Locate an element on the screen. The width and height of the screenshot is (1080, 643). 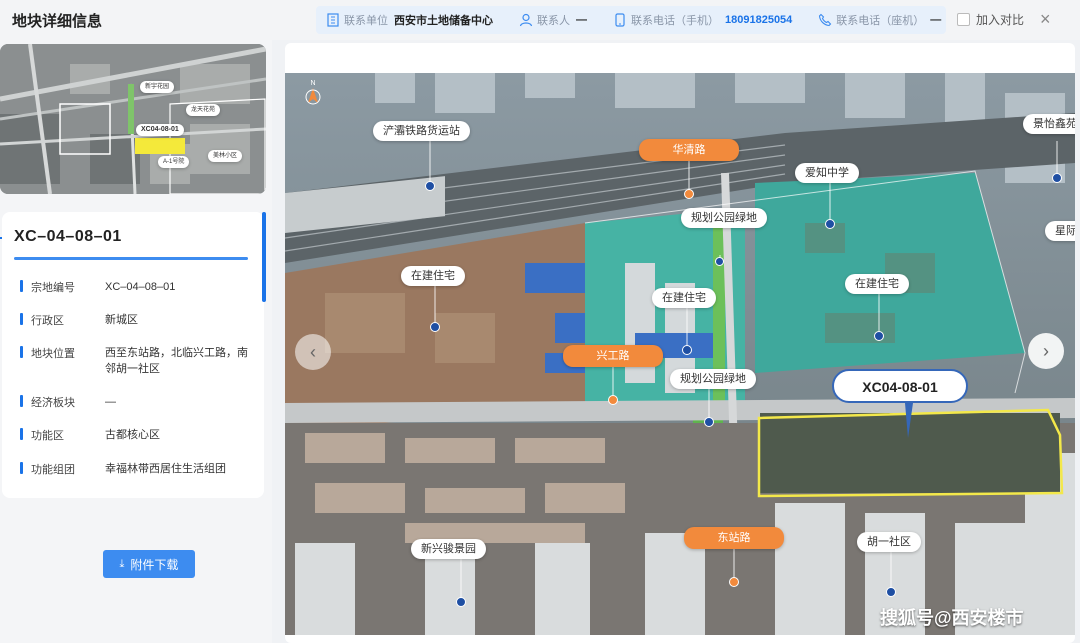
field-key: 功能区 is located at coordinates (47, 436).